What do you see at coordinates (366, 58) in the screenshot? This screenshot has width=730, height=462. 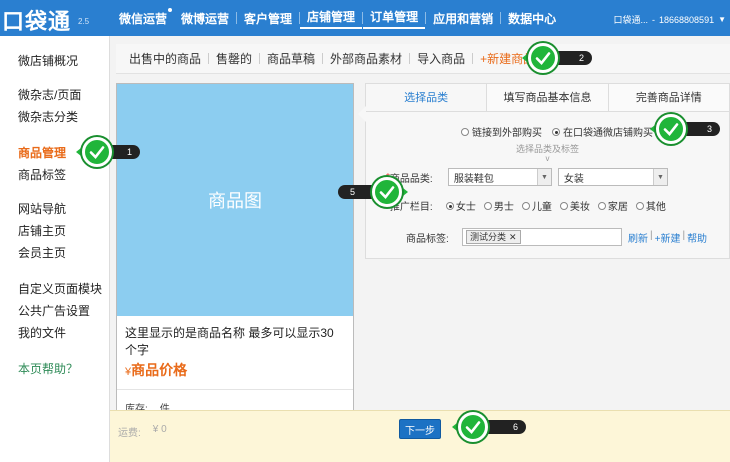 I see `tab-external-material: 外部商品素材` at bounding box center [366, 58].